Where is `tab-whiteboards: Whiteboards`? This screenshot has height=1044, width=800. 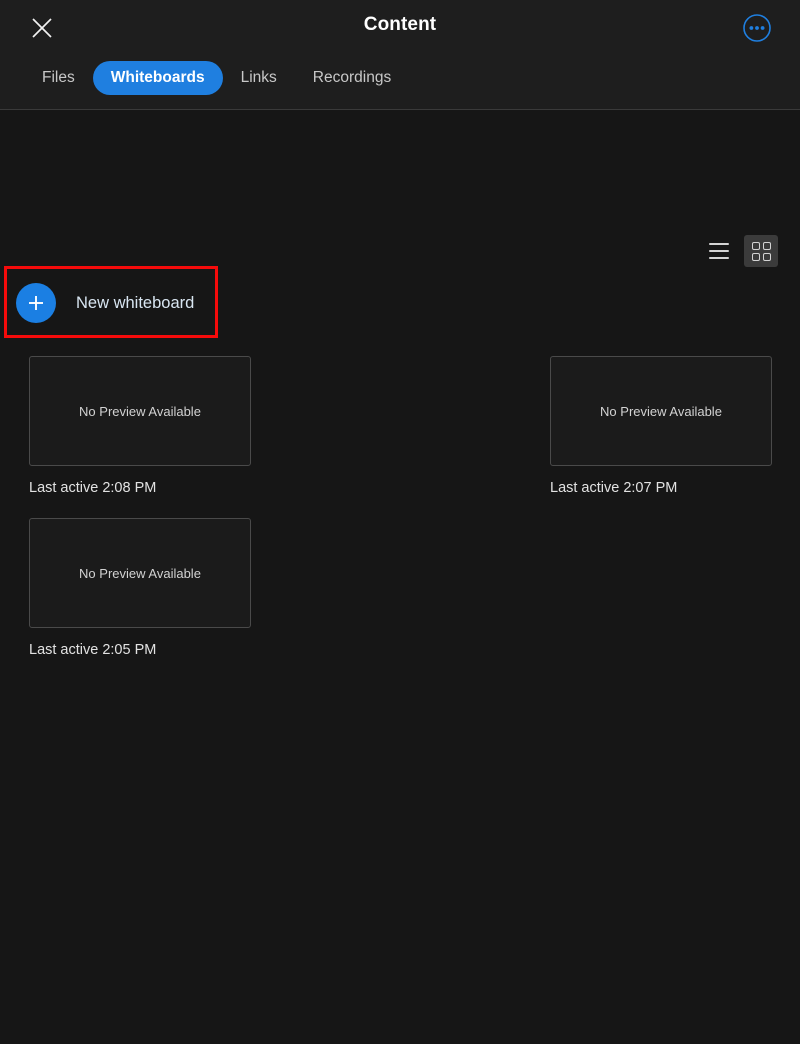 tab-whiteboards: Whiteboards is located at coordinates (157, 78).